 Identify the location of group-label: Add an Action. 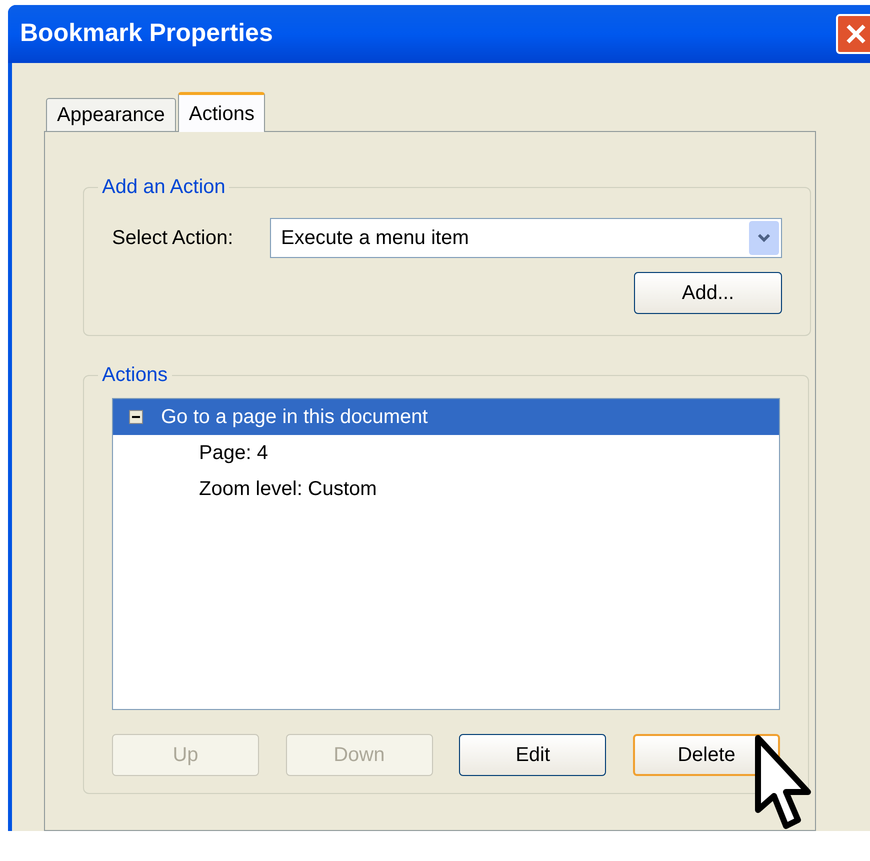
(163, 187).